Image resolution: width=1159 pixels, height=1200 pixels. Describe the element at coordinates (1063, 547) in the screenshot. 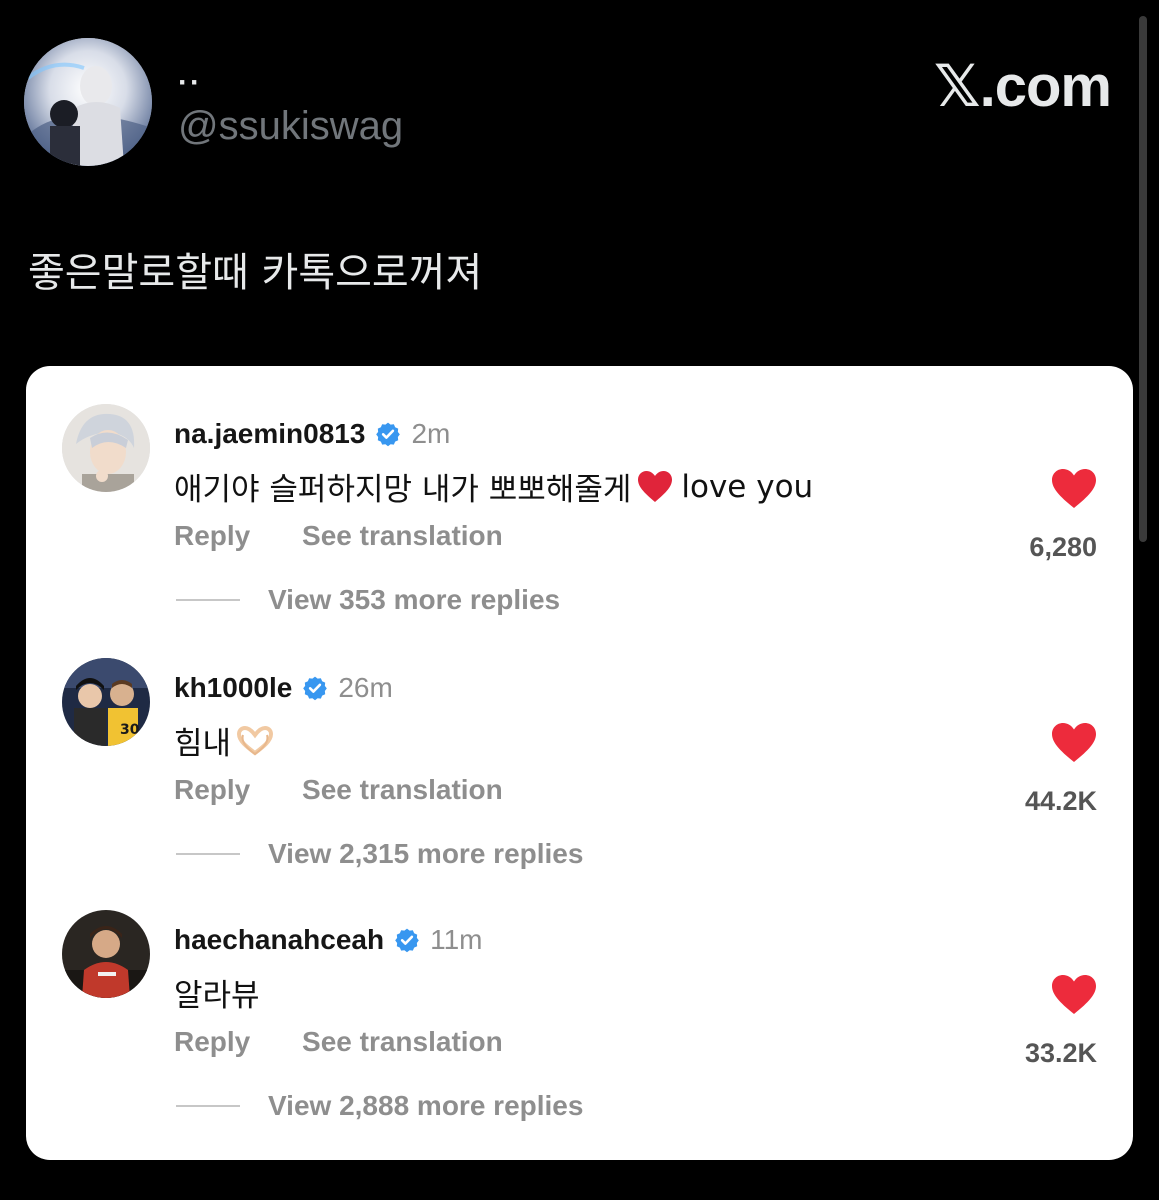

I see `like-count: 6,280` at that location.